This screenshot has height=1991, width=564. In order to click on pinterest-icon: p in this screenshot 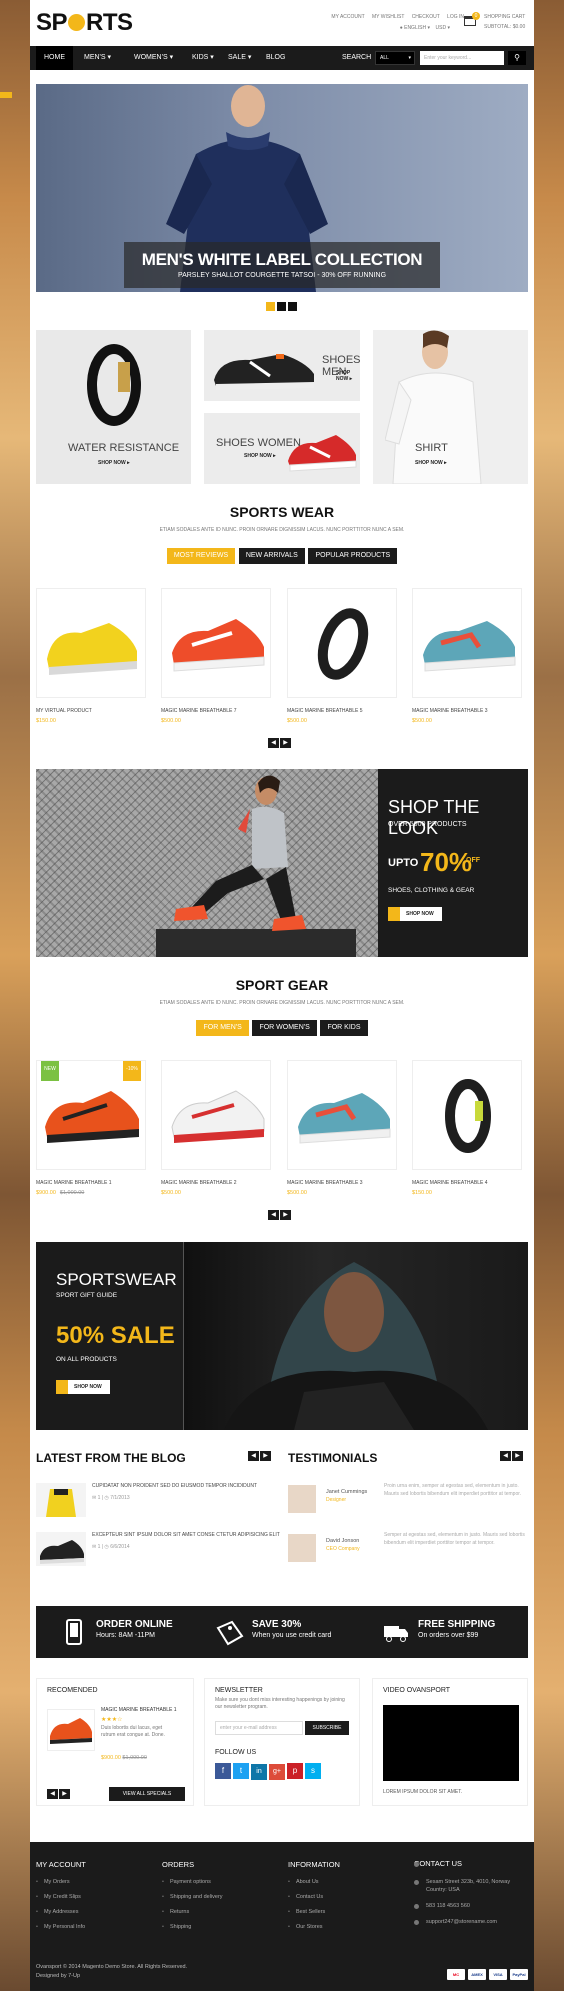, I will do `click(295, 1771)`.